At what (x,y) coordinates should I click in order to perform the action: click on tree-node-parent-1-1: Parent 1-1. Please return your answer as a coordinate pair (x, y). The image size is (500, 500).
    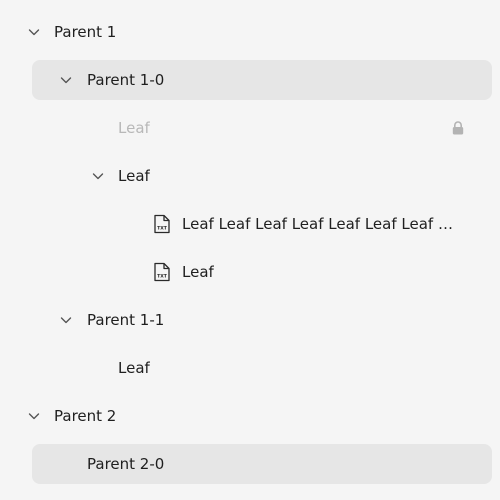
    Looking at the image, I should click on (250, 320).